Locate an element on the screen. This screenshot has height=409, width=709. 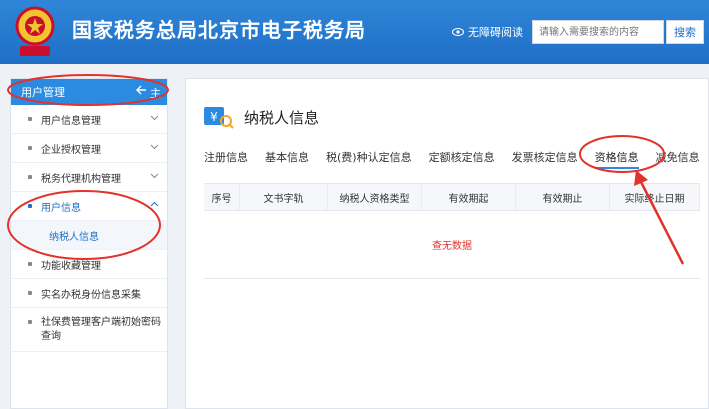
tab-invoice-info: 发票核定信息 is located at coordinates (545, 158).